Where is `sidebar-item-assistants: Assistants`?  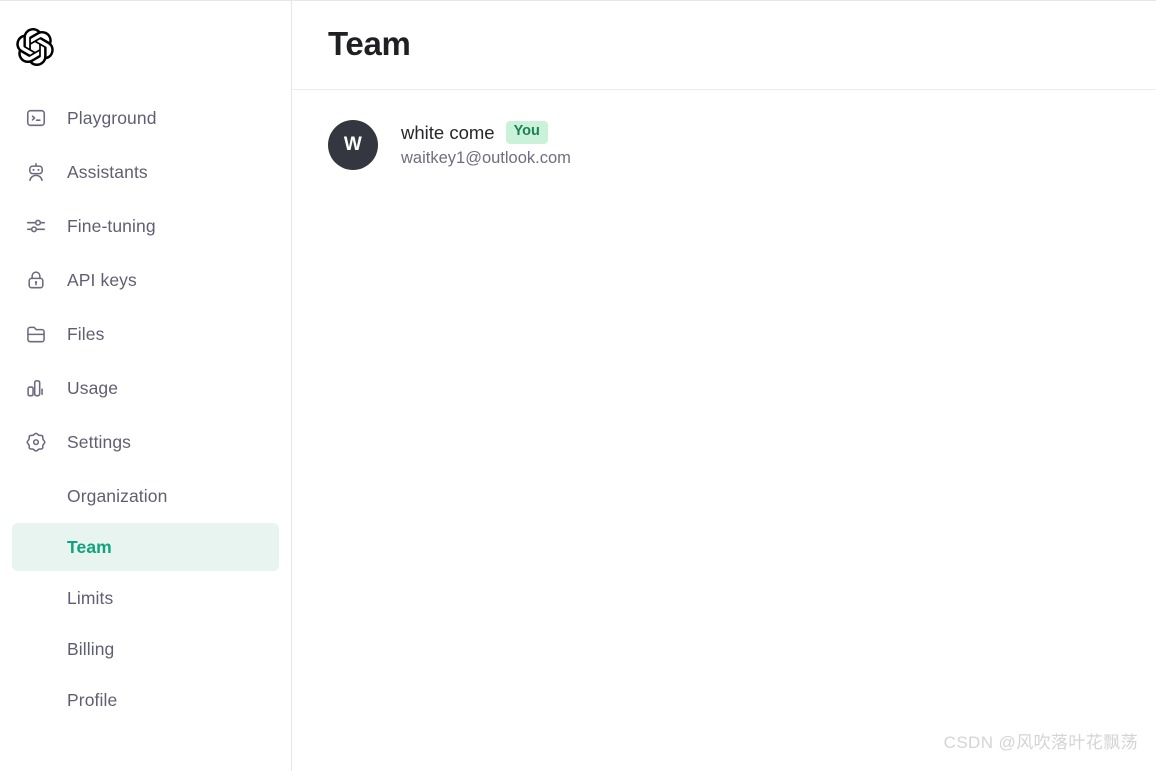
sidebar-item-assistants: Assistants is located at coordinates (145, 172).